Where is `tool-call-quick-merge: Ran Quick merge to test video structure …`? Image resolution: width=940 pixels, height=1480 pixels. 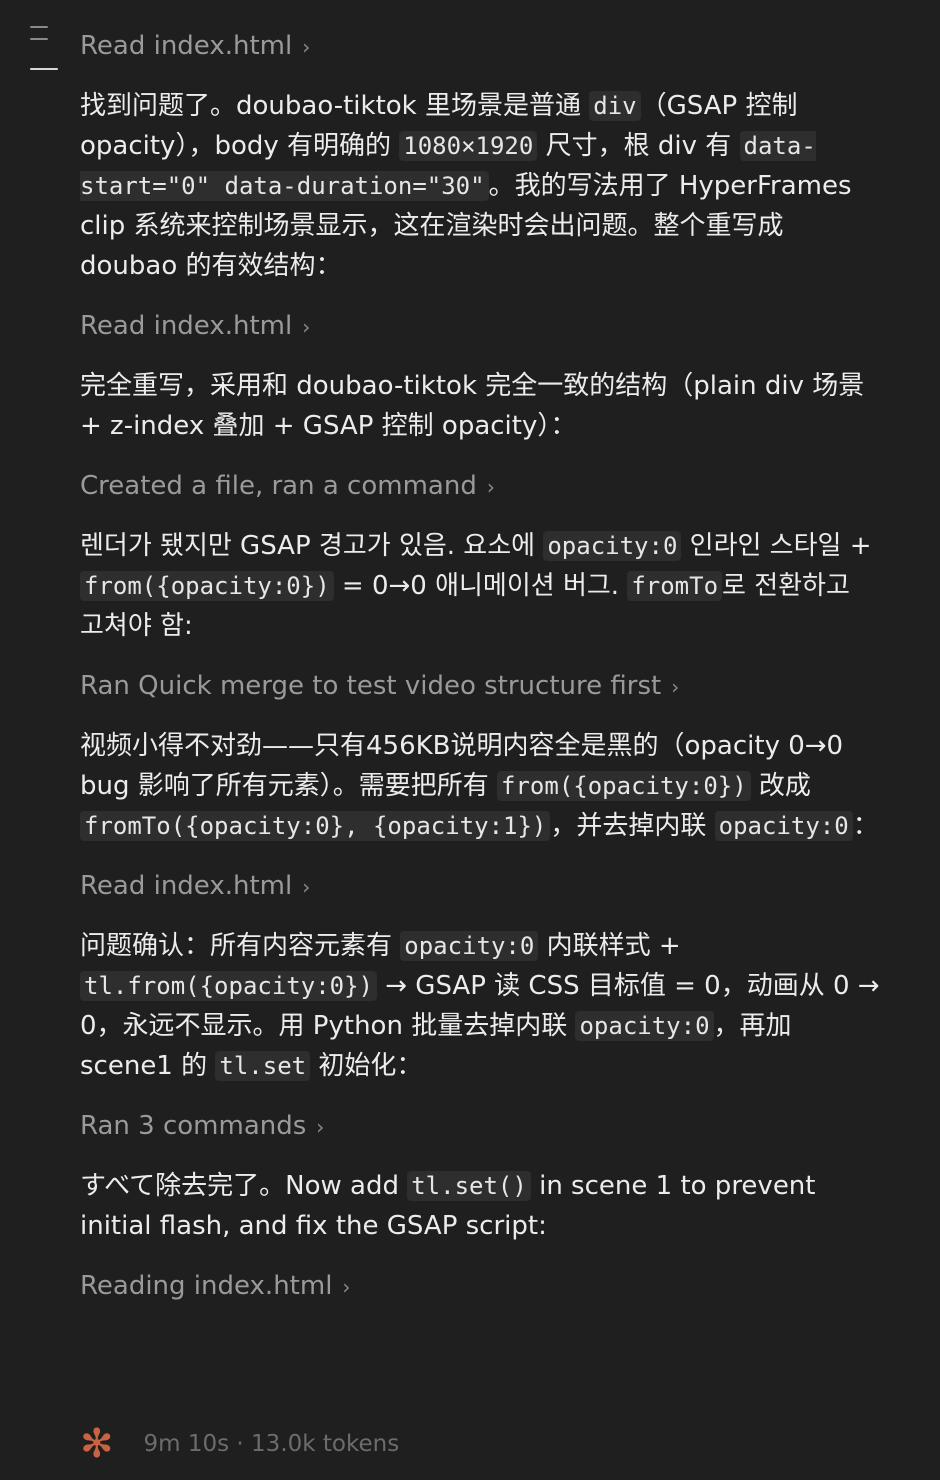 tool-call-quick-merge: Ran Quick merge to test video structure … is located at coordinates (480, 686).